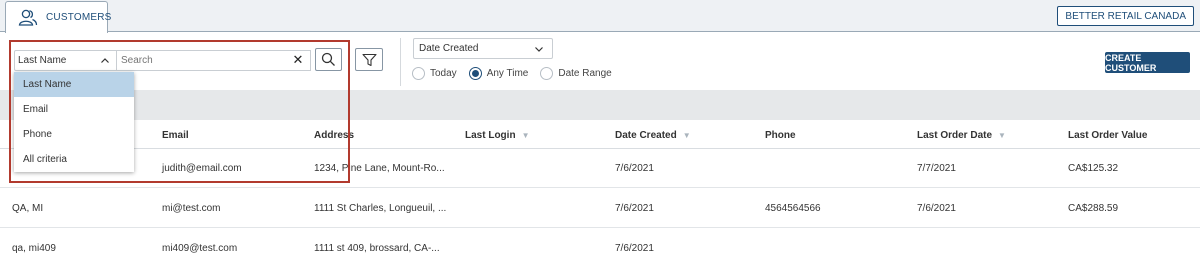 The height and width of the screenshot is (264, 1200). Describe the element at coordinates (793, 208) in the screenshot. I see `cell-phone: 4564564566` at that location.